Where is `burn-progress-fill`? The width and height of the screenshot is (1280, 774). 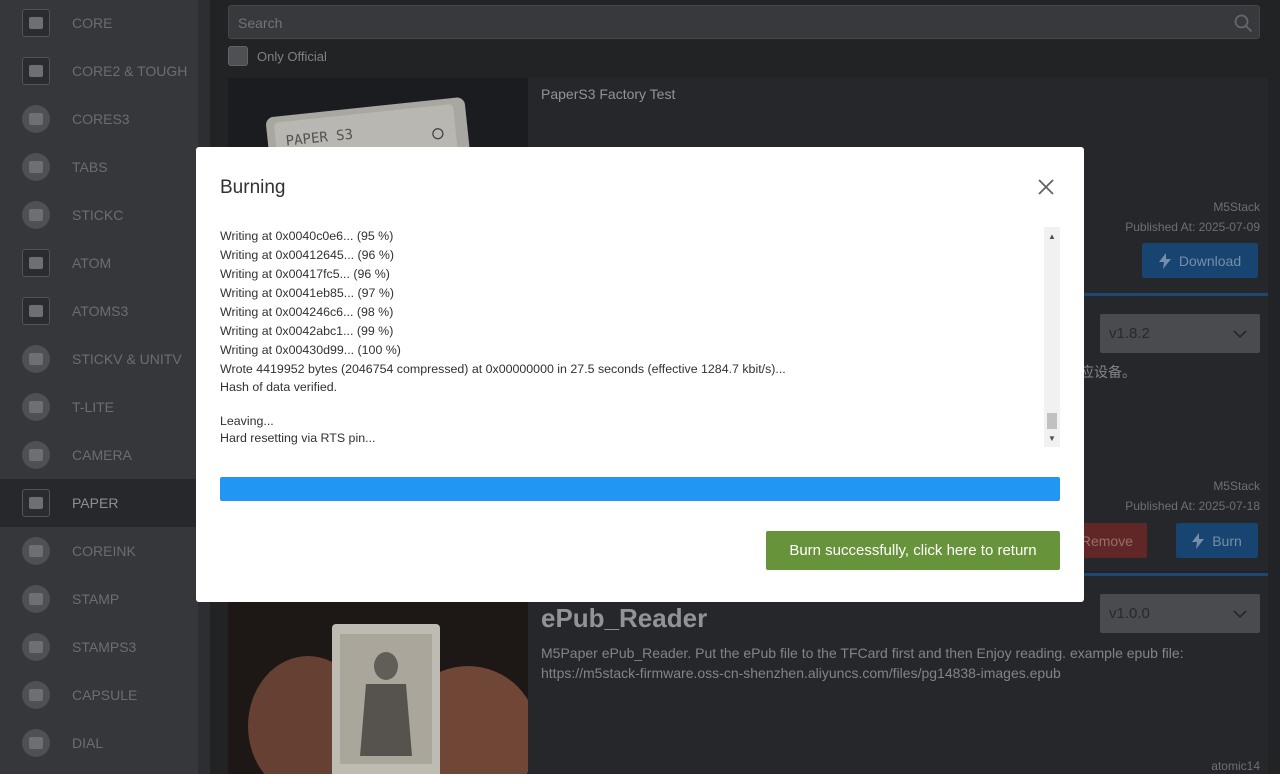 burn-progress-fill is located at coordinates (640, 489).